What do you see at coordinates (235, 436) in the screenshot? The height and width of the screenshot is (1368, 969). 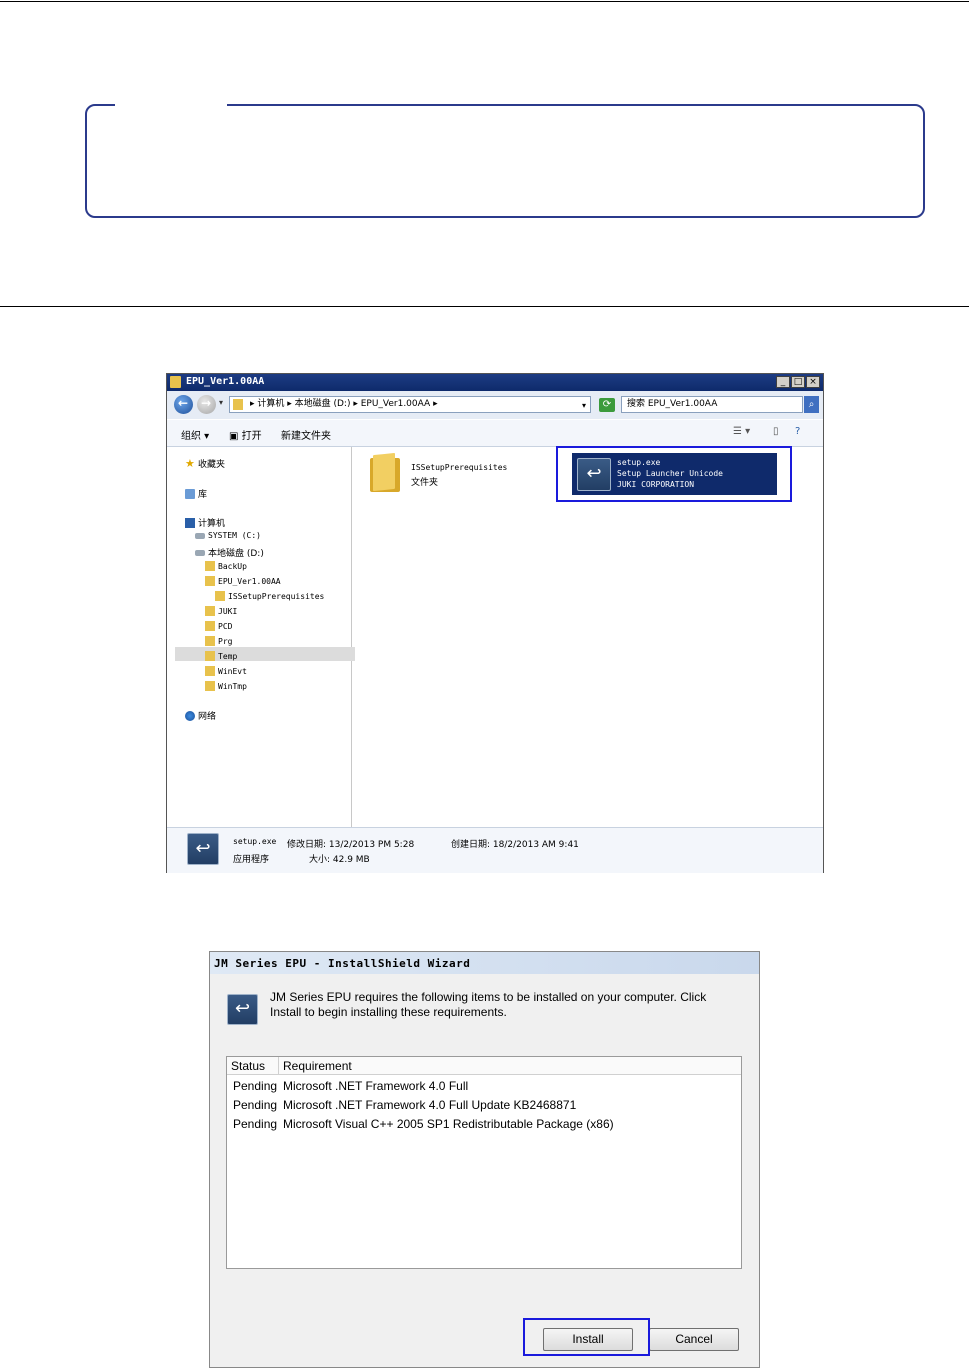 I see `open-icon: ▣` at bounding box center [235, 436].